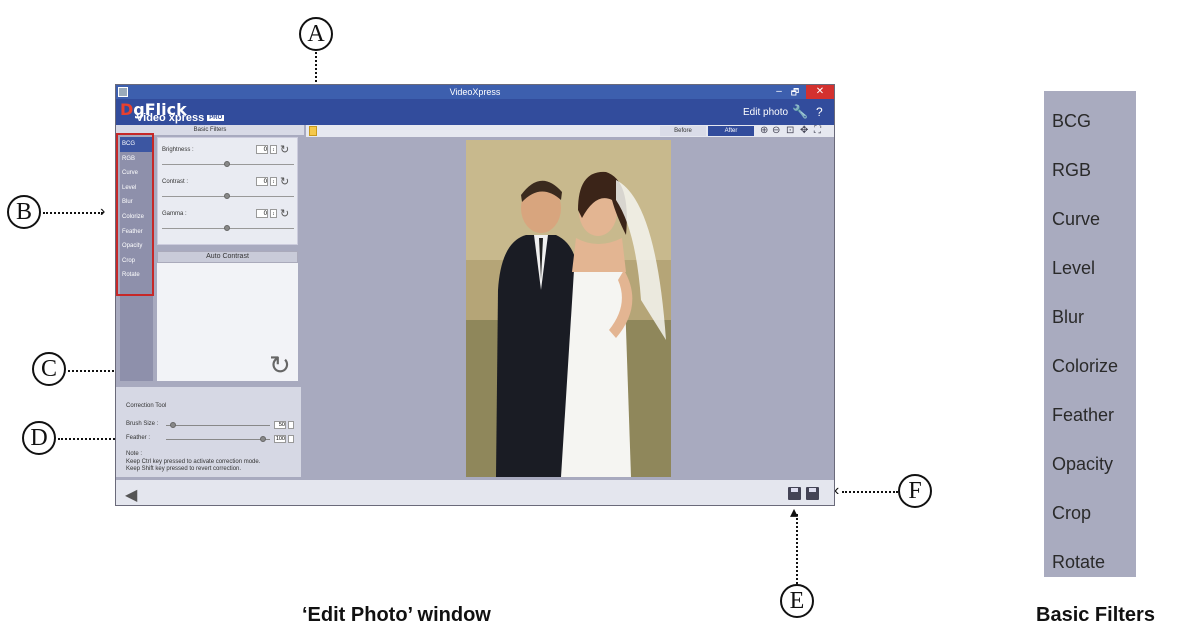 The image size is (1181, 631). Describe the element at coordinates (1085, 317) in the screenshot. I see `zoom-filter-blur: Blur` at that location.